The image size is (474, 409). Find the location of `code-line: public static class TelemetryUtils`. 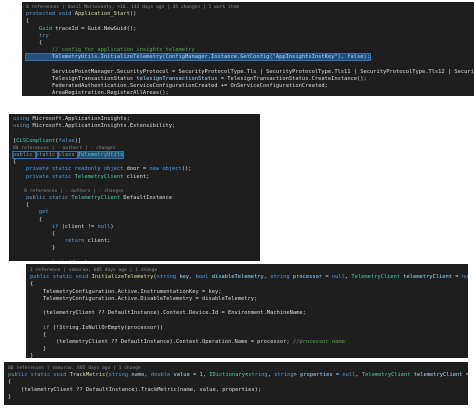

code-line: public static class TelemetryUtils is located at coordinates (134, 154).